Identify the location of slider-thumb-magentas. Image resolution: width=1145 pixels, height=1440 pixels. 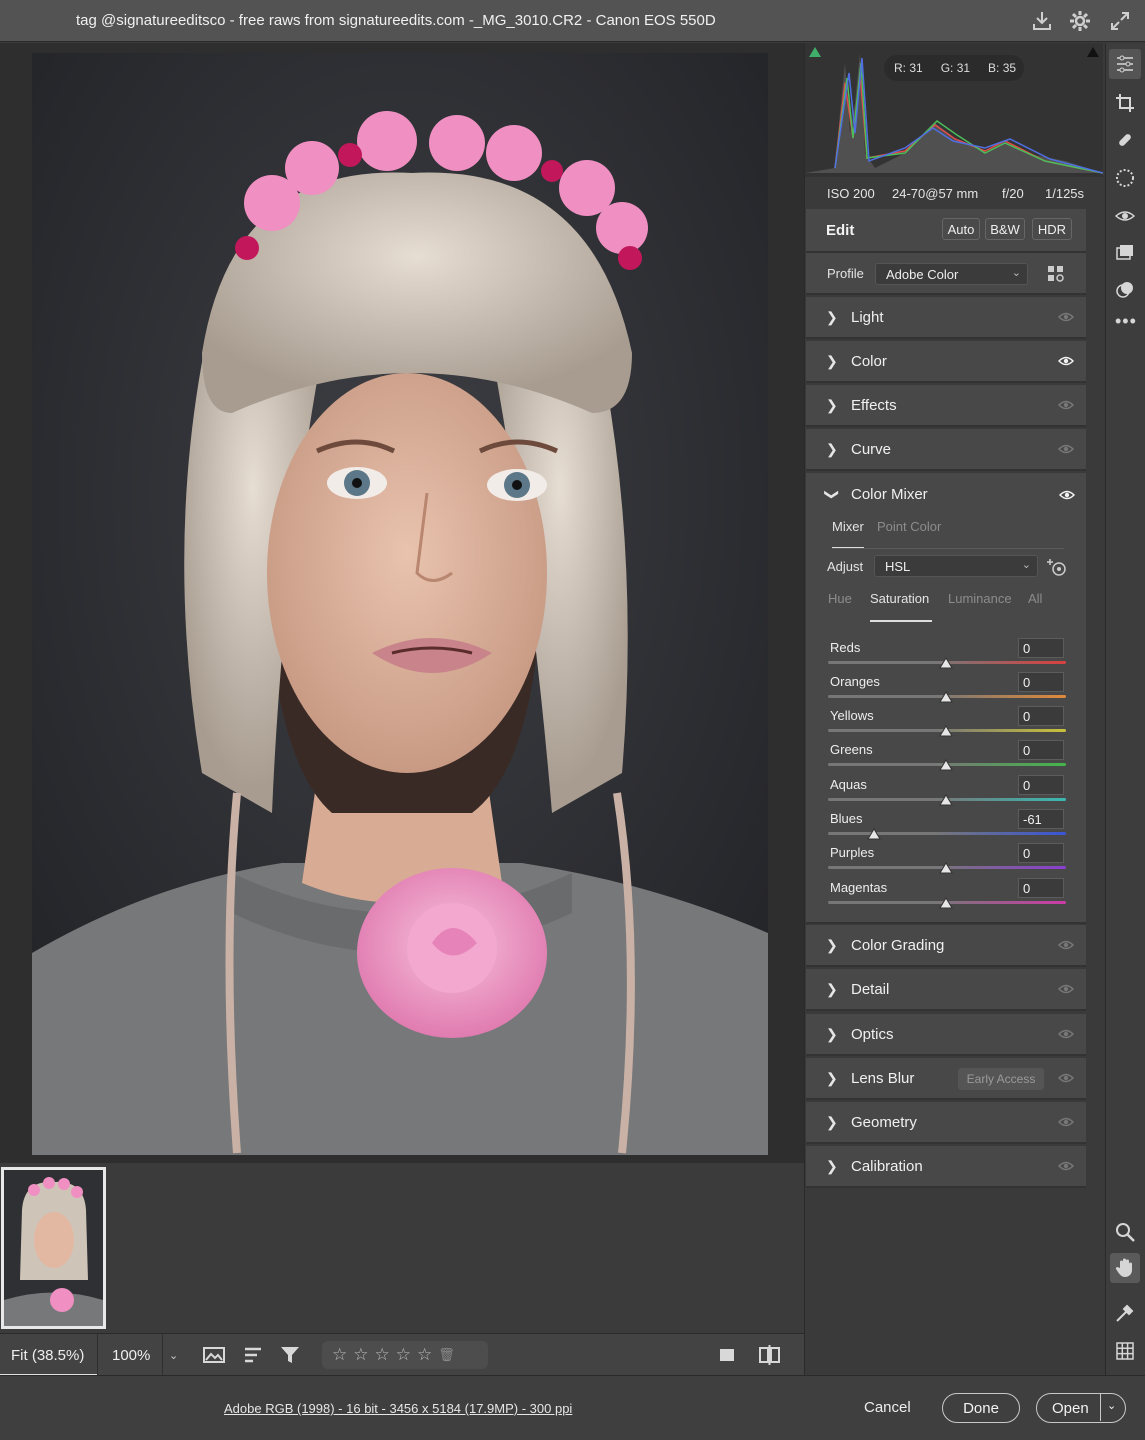
(946, 903).